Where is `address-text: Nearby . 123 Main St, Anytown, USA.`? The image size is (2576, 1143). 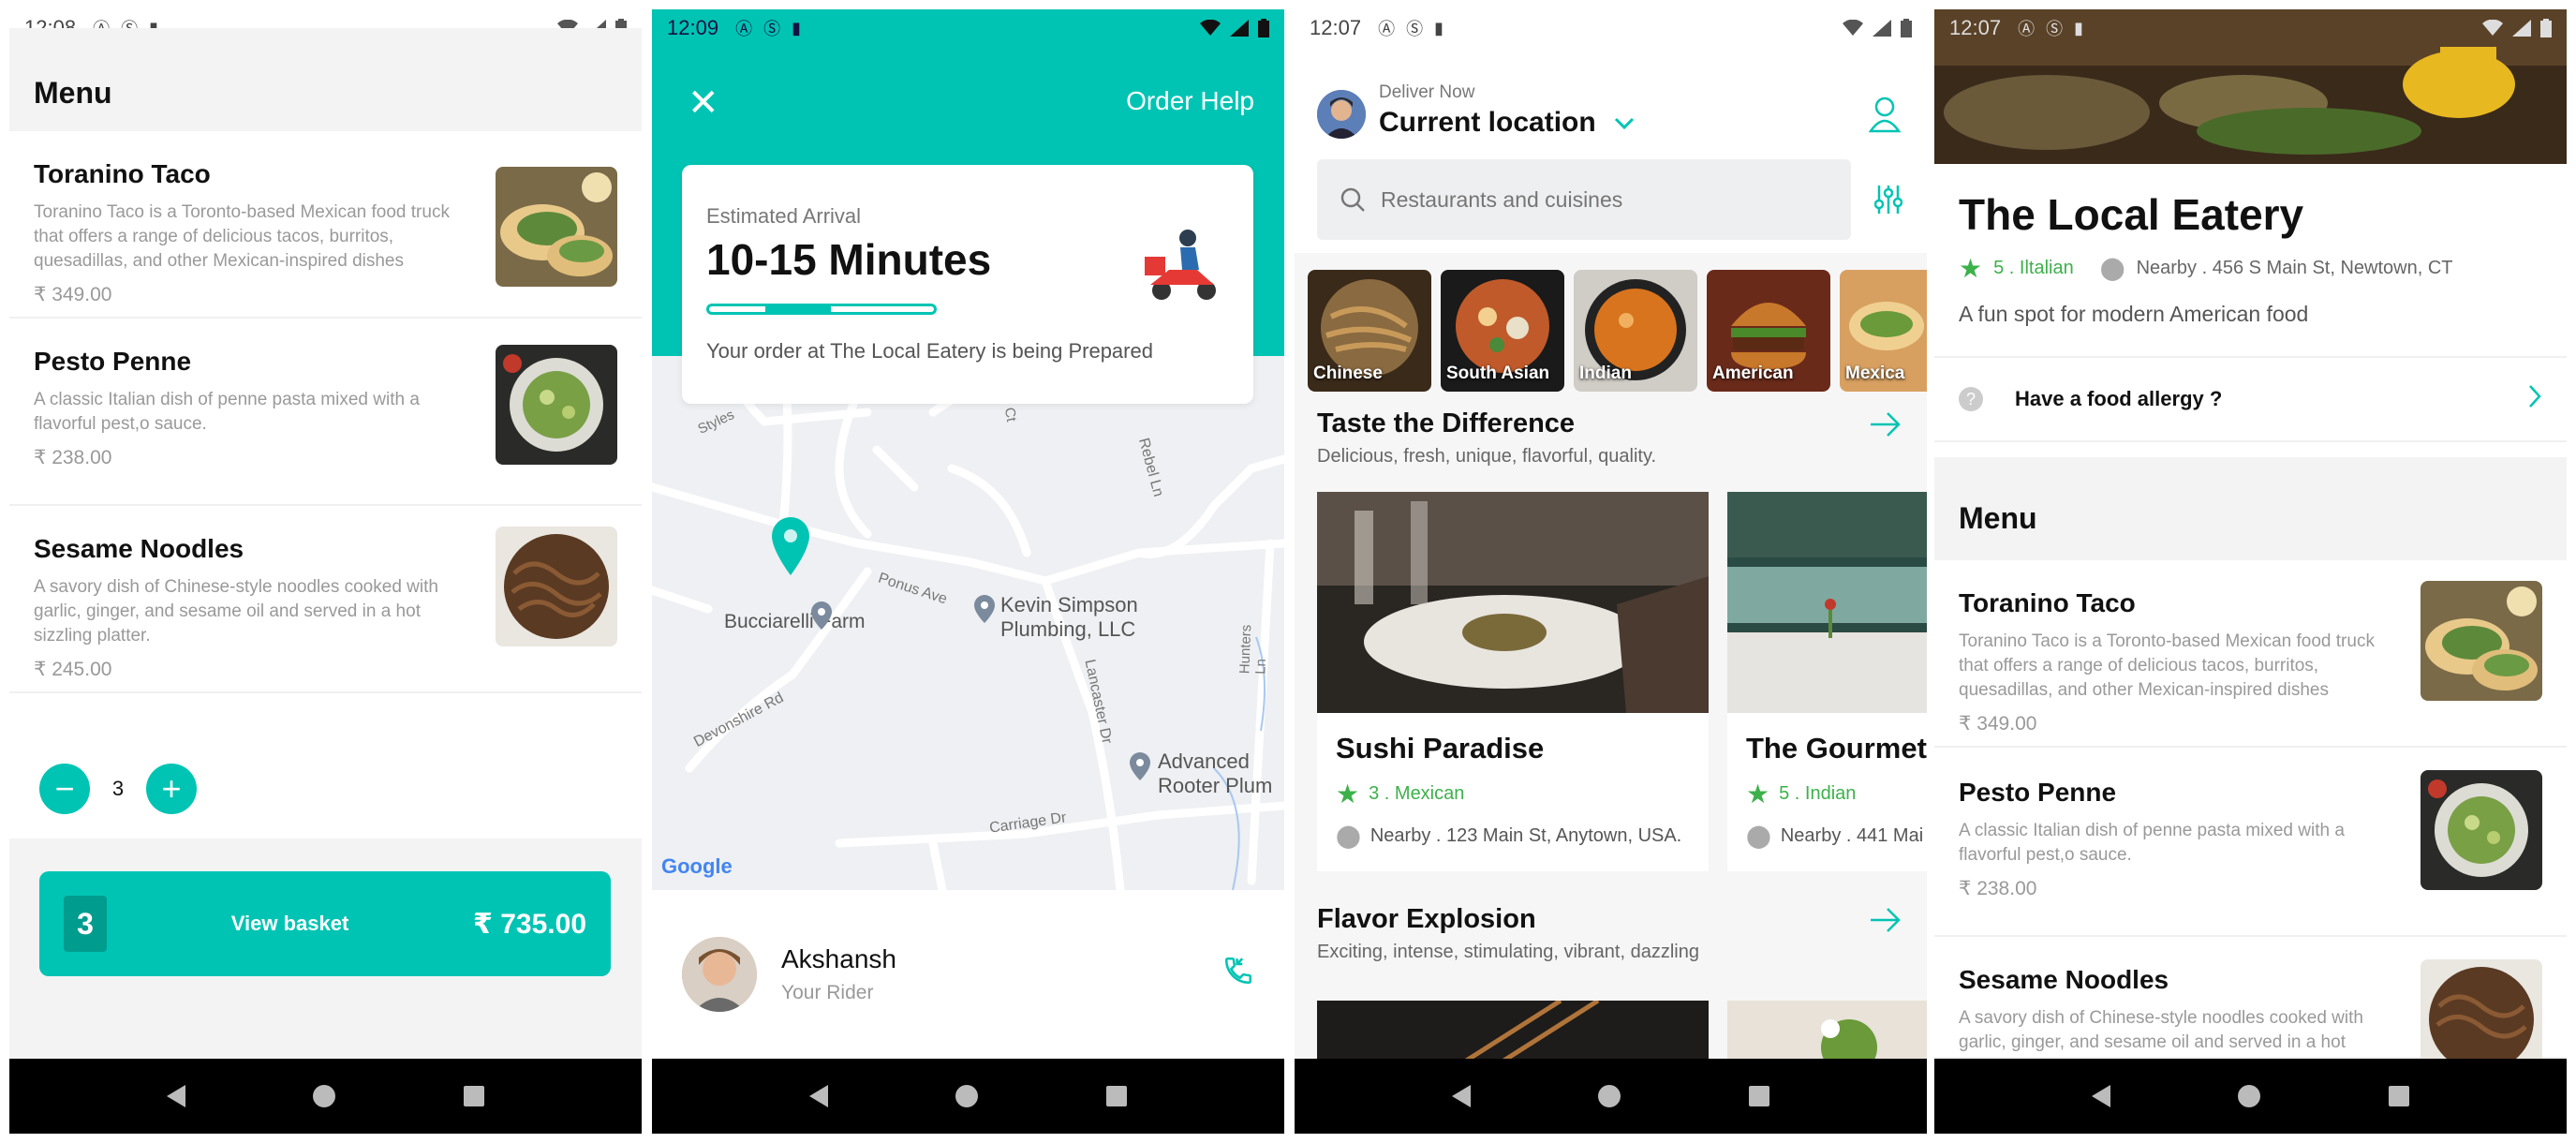
address-text: Nearby . 123 Main St, Anytown, USA. is located at coordinates (1525, 835).